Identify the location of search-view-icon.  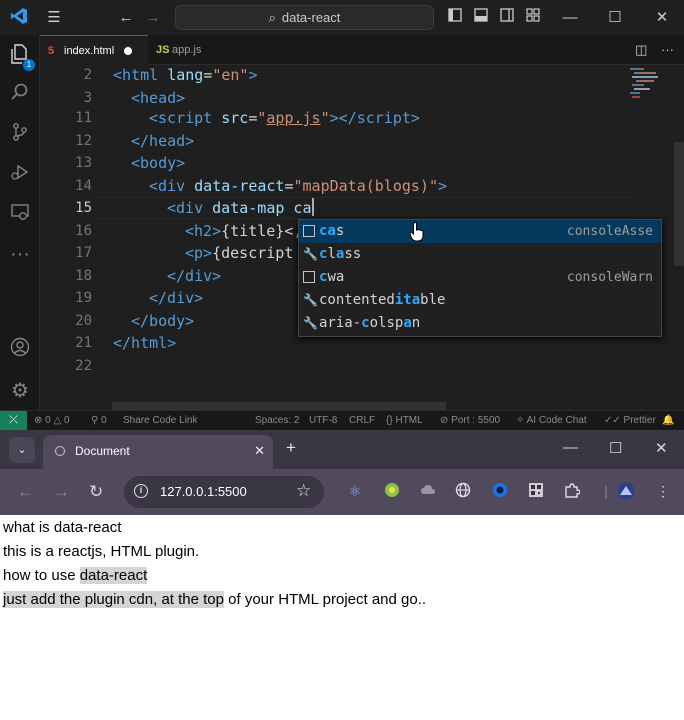
(20, 96).